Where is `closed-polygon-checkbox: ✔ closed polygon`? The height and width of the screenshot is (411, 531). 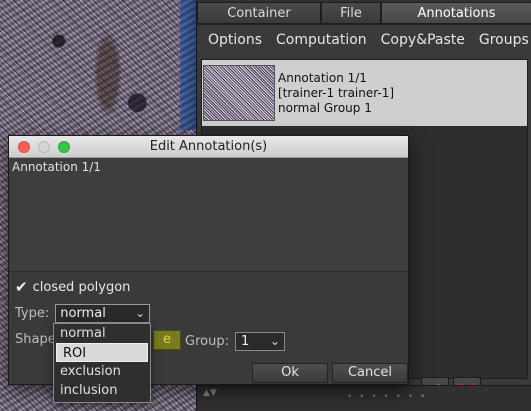 closed-polygon-checkbox: ✔ closed polygon is located at coordinates (72, 287).